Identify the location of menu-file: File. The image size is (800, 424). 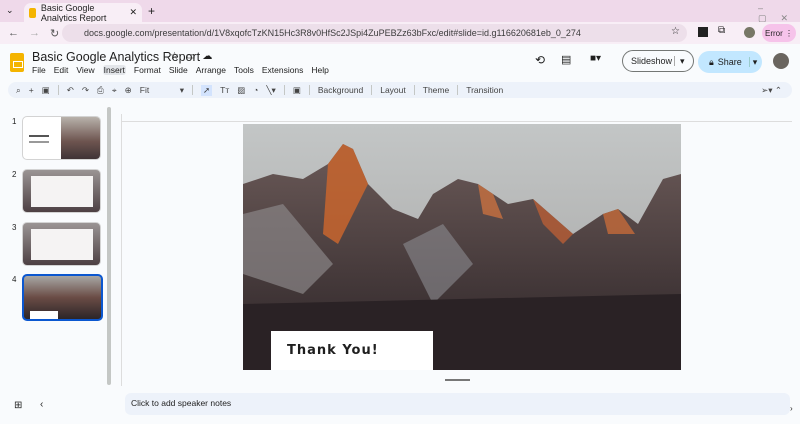
(39, 70).